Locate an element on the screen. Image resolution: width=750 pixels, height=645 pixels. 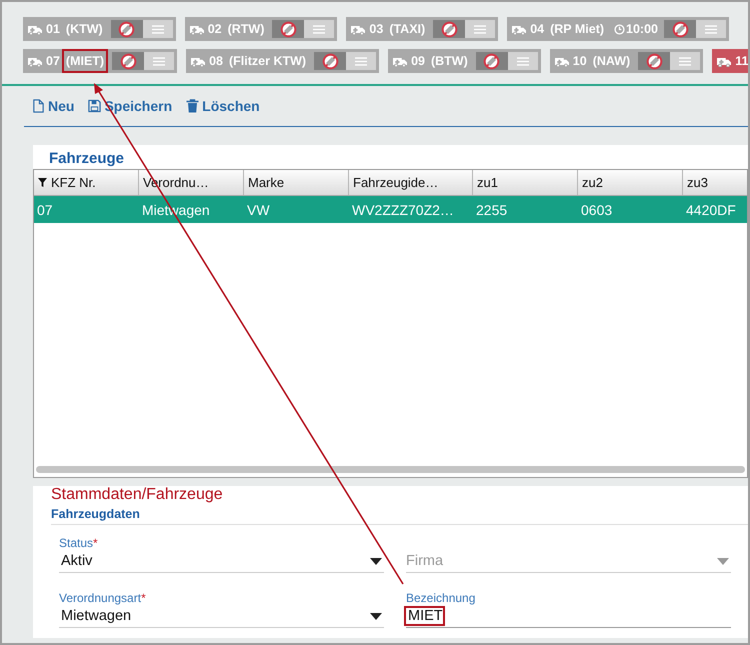
vehicle-number: 09 is located at coordinates (418, 61).